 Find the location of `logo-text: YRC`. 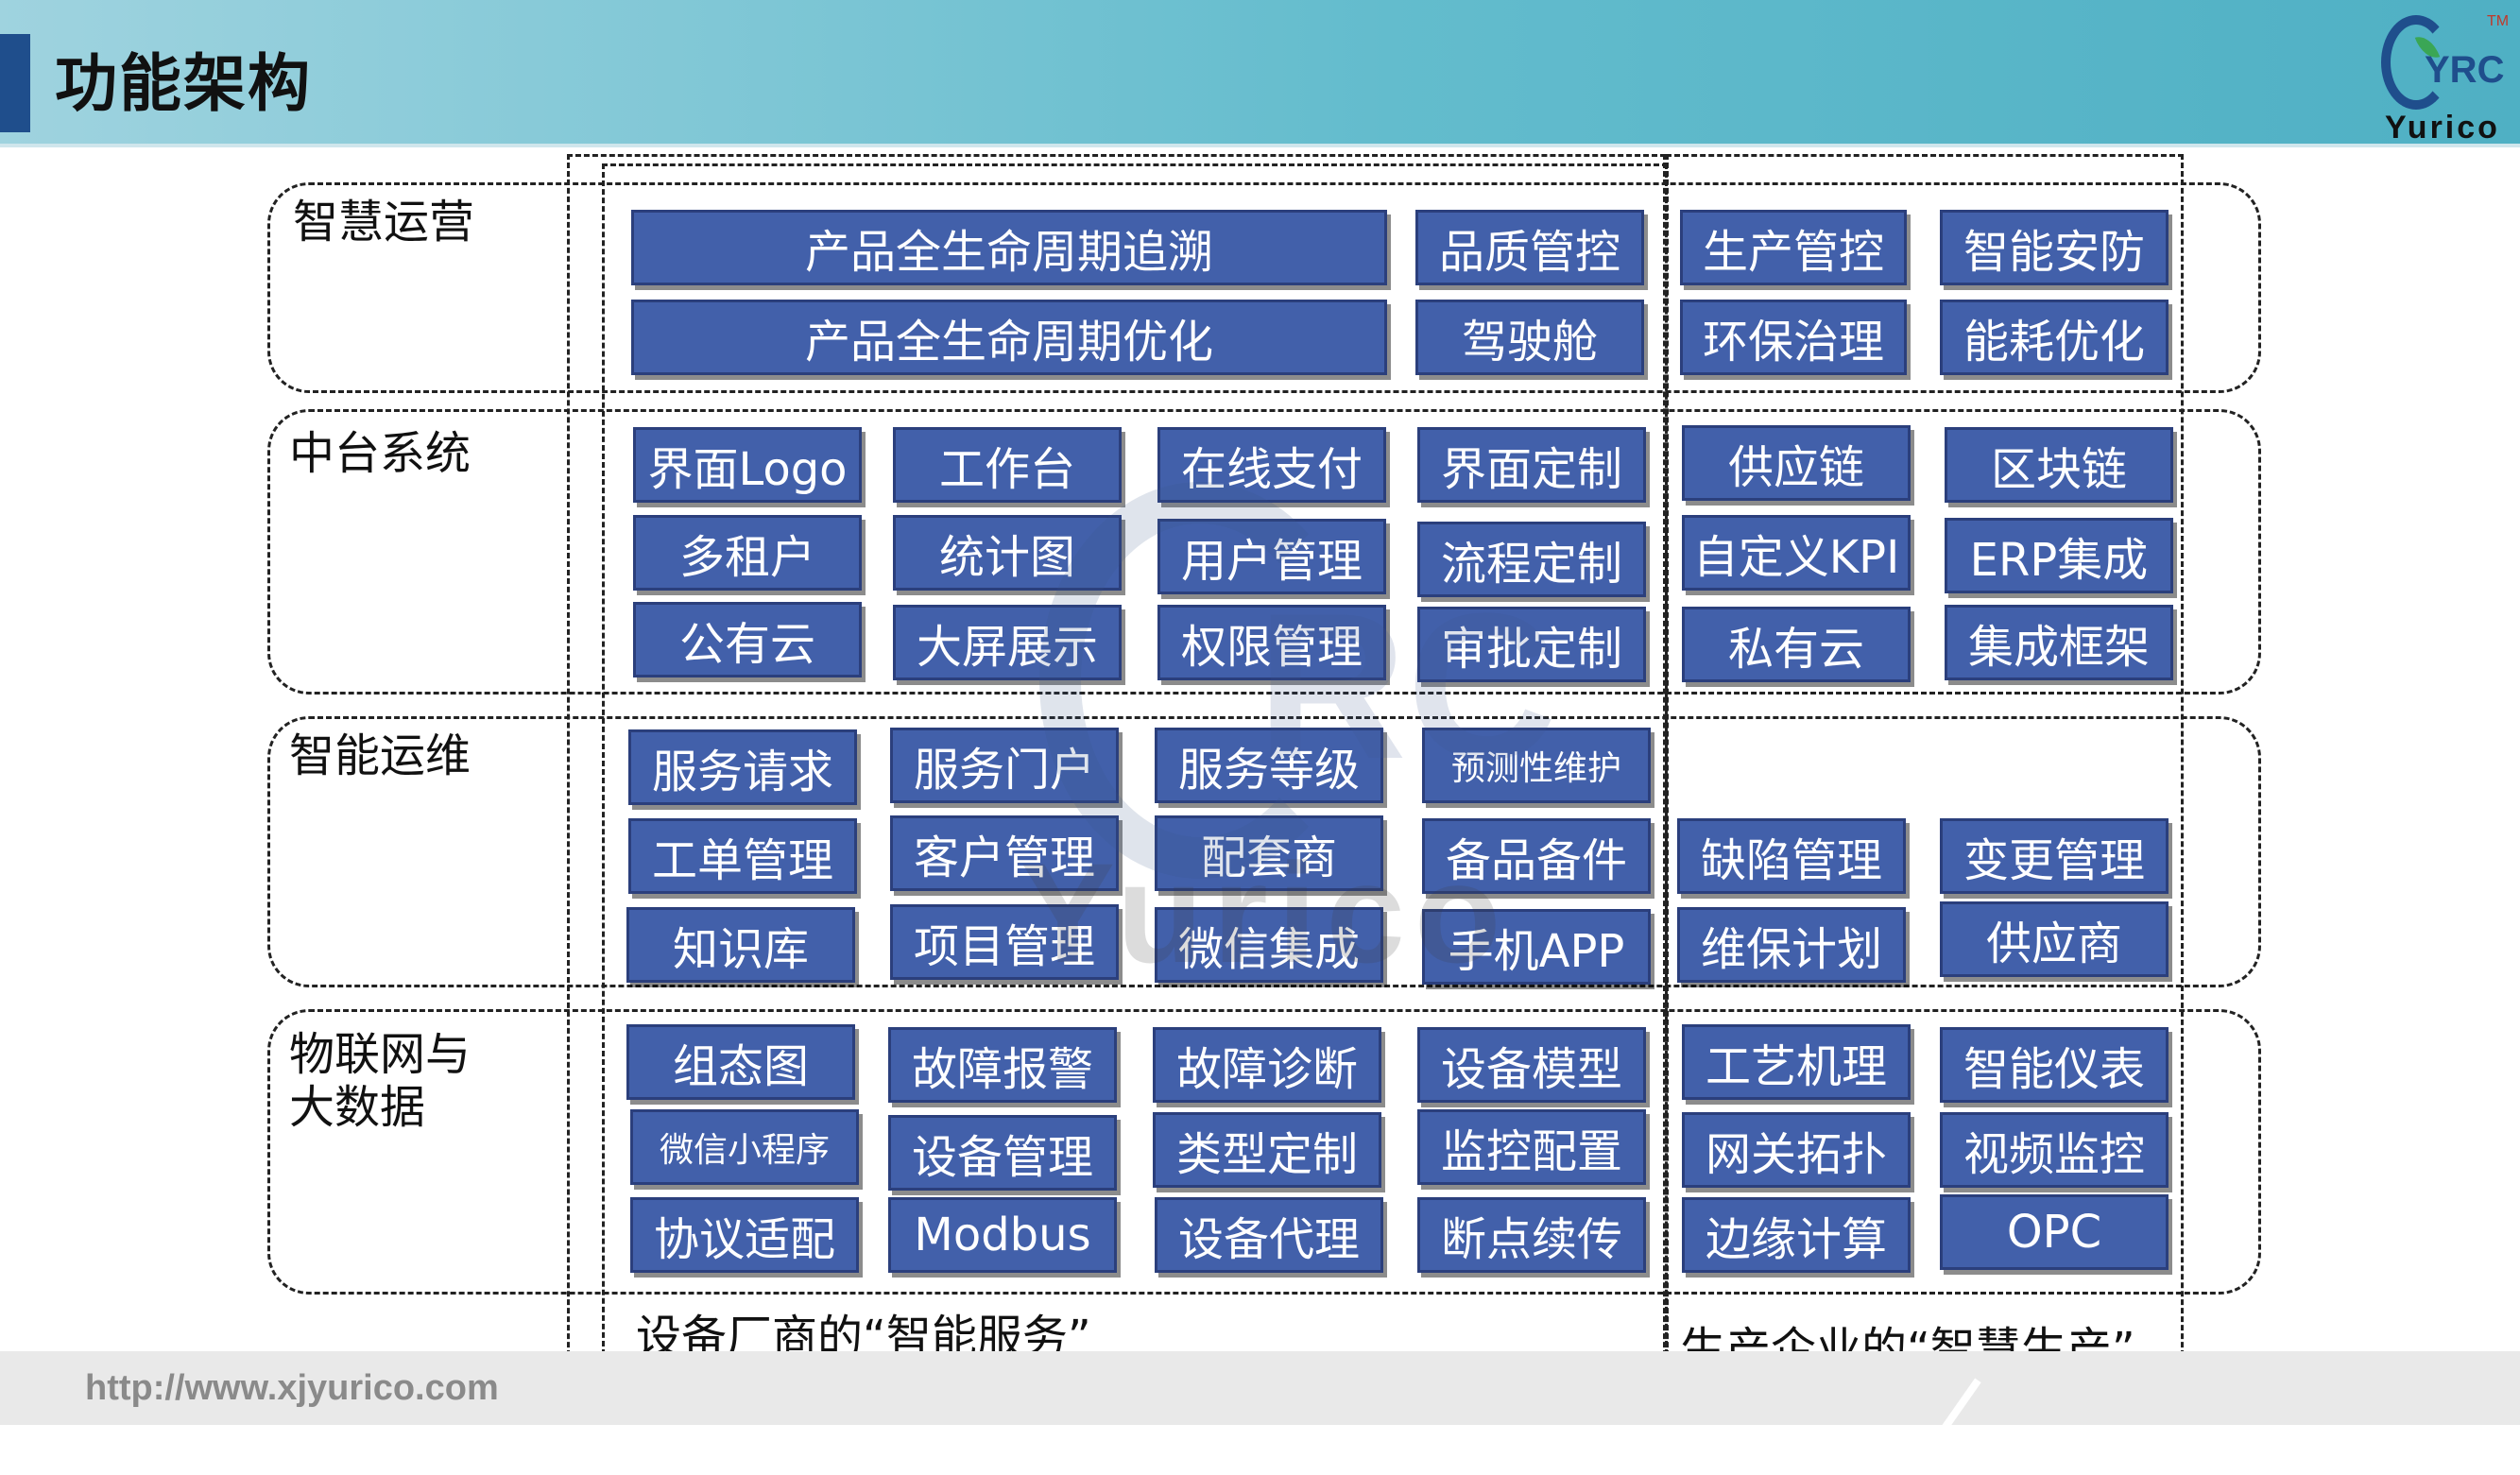

logo-text: YRC is located at coordinates (2465, 70).